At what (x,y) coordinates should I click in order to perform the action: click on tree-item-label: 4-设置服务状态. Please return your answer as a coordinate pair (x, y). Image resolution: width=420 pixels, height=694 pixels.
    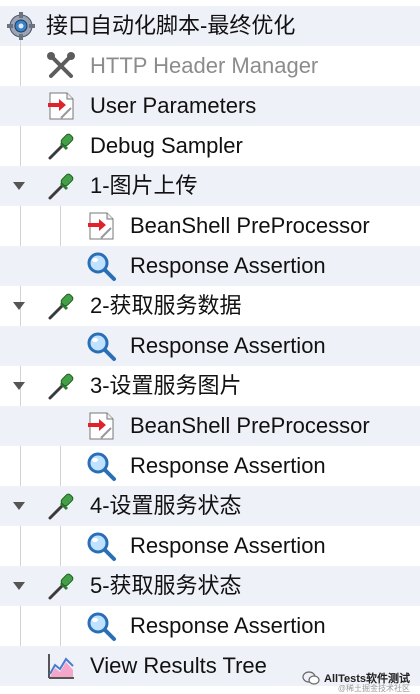
    Looking at the image, I should click on (166, 505).